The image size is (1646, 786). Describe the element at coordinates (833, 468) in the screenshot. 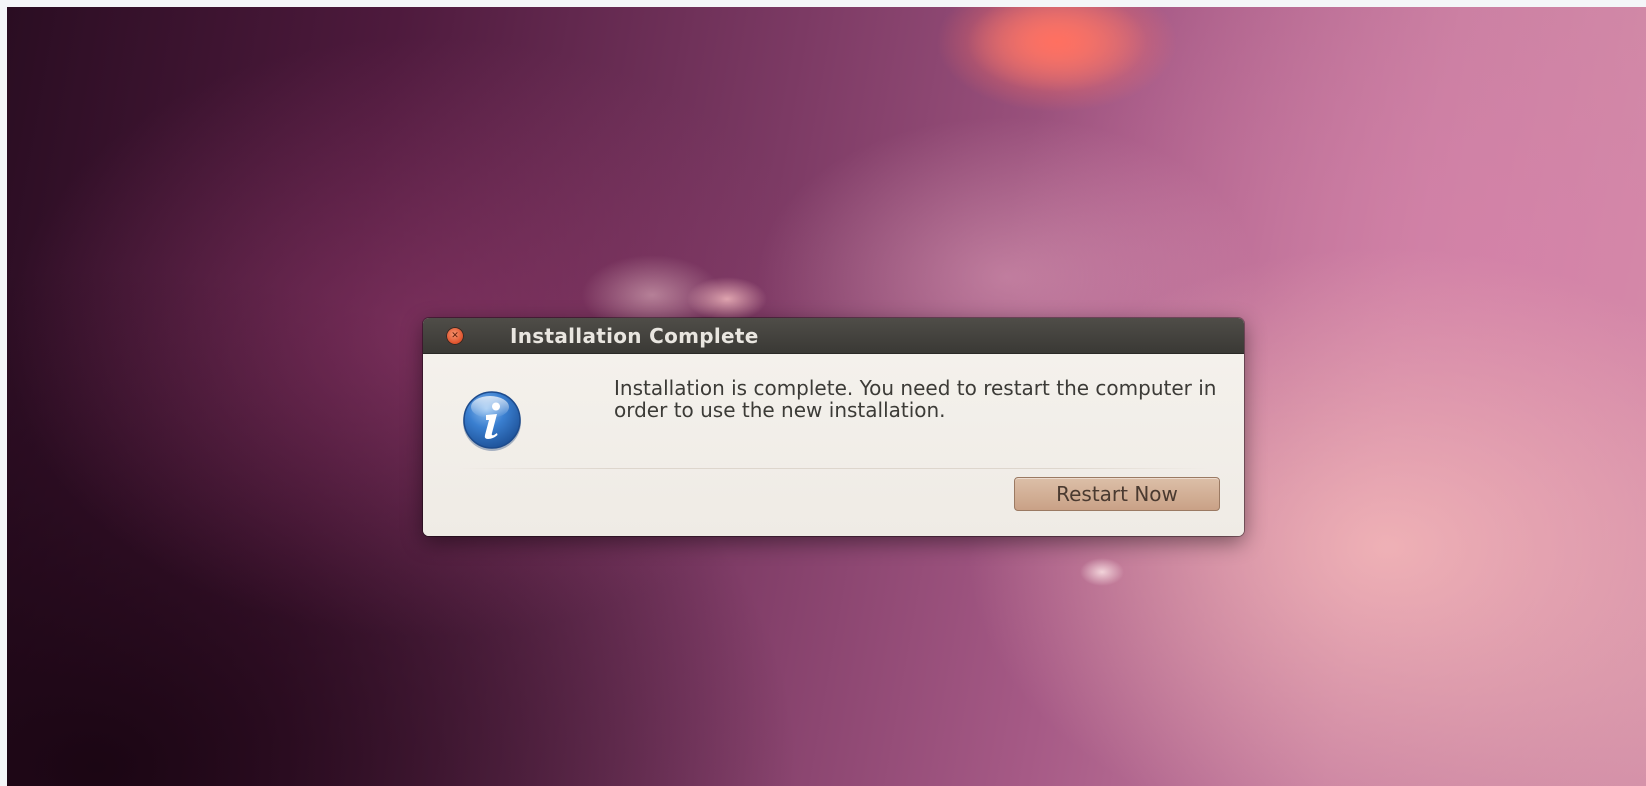

I see `button-separator` at that location.